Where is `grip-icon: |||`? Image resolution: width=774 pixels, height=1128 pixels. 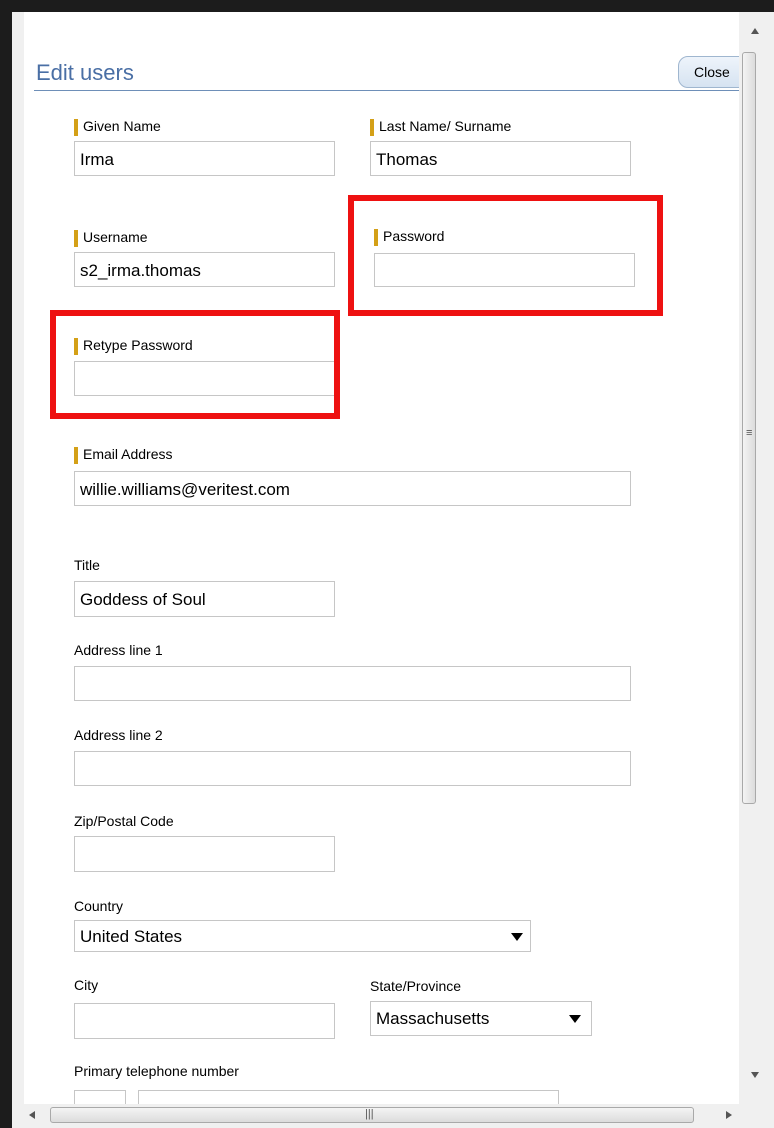 grip-icon: ||| is located at coordinates (369, 1114).